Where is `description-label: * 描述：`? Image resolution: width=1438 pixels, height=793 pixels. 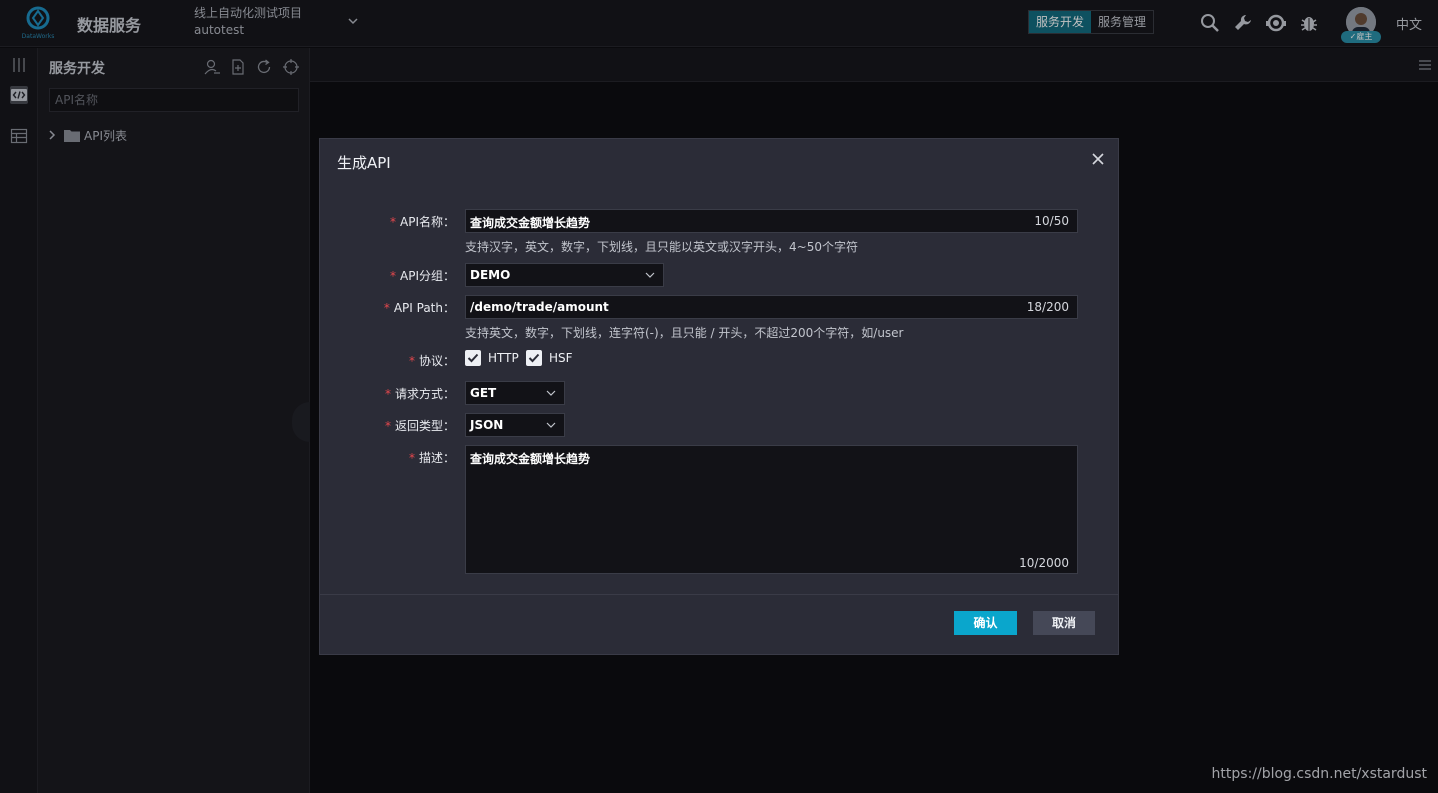
description-label: * 描述： is located at coordinates (431, 458).